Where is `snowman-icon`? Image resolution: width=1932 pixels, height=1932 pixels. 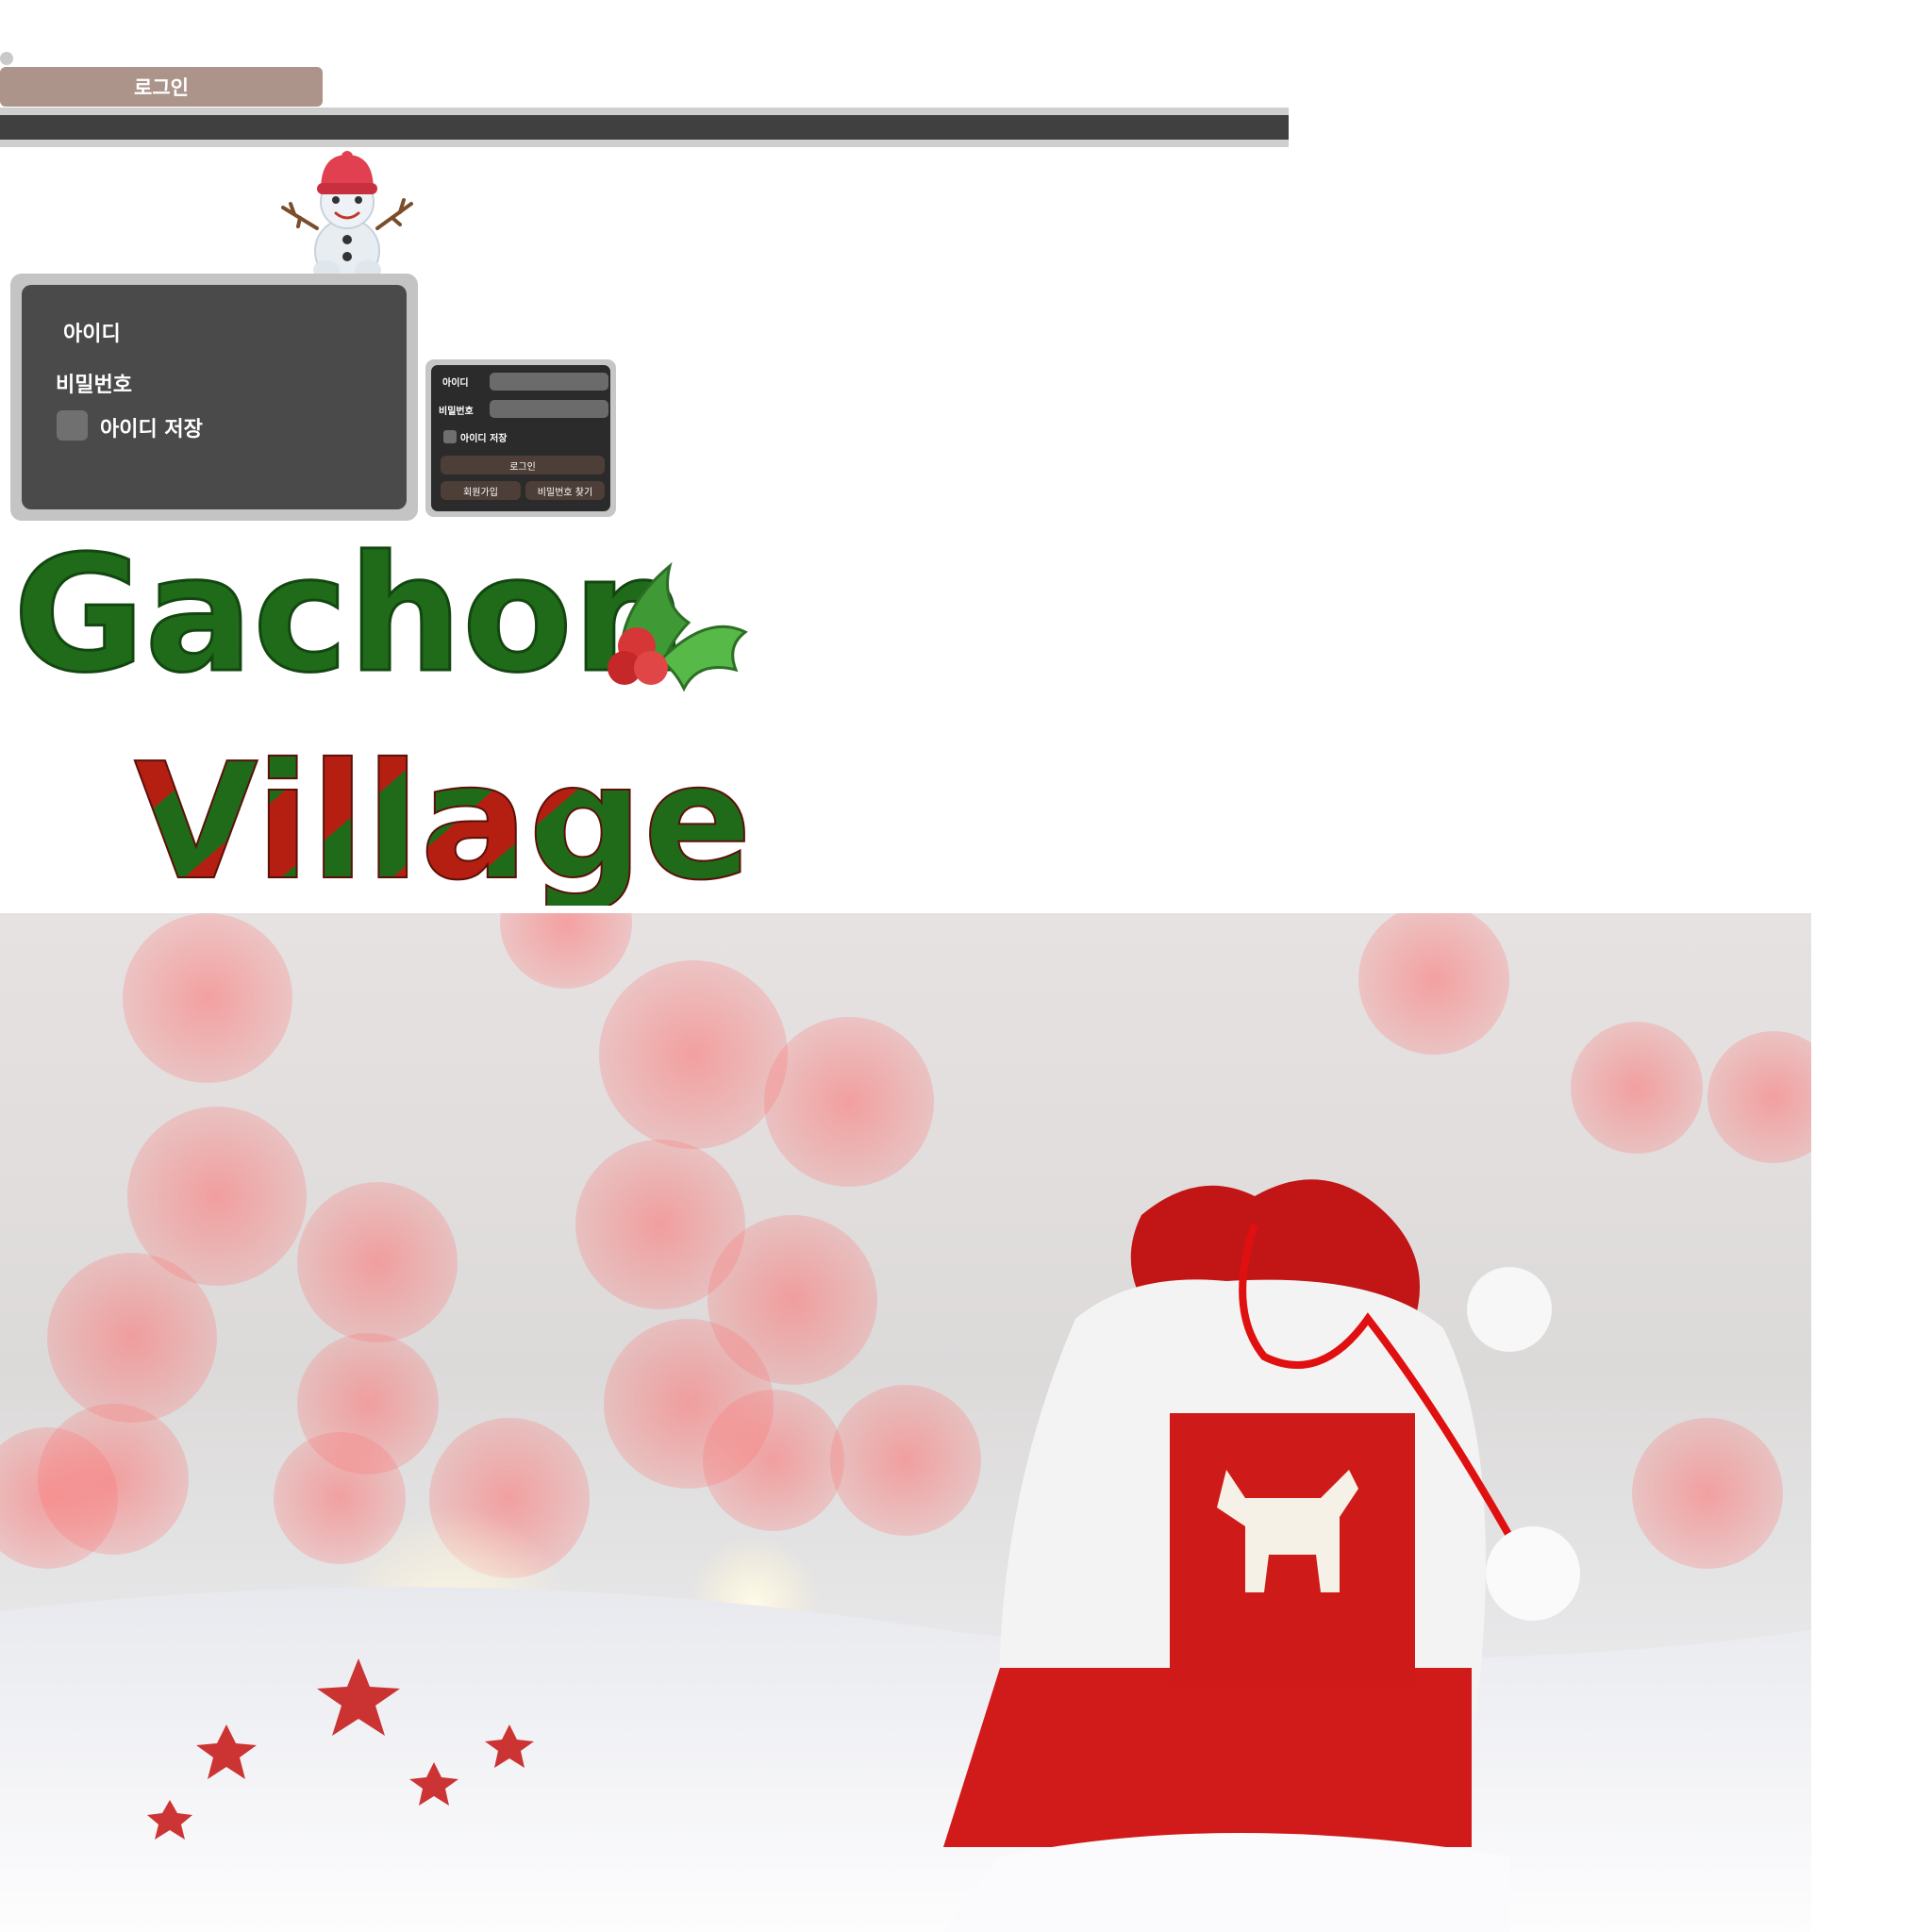
snowman-icon is located at coordinates (347, 215).